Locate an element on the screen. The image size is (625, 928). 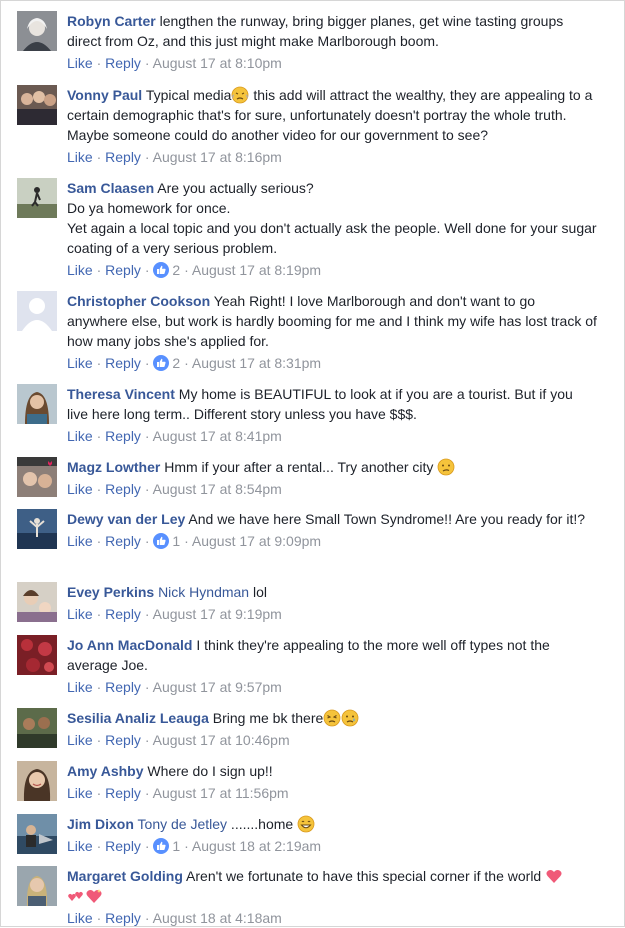
comment-timestamp: August 17 at 10:46pm is located at coordinates (221, 740).